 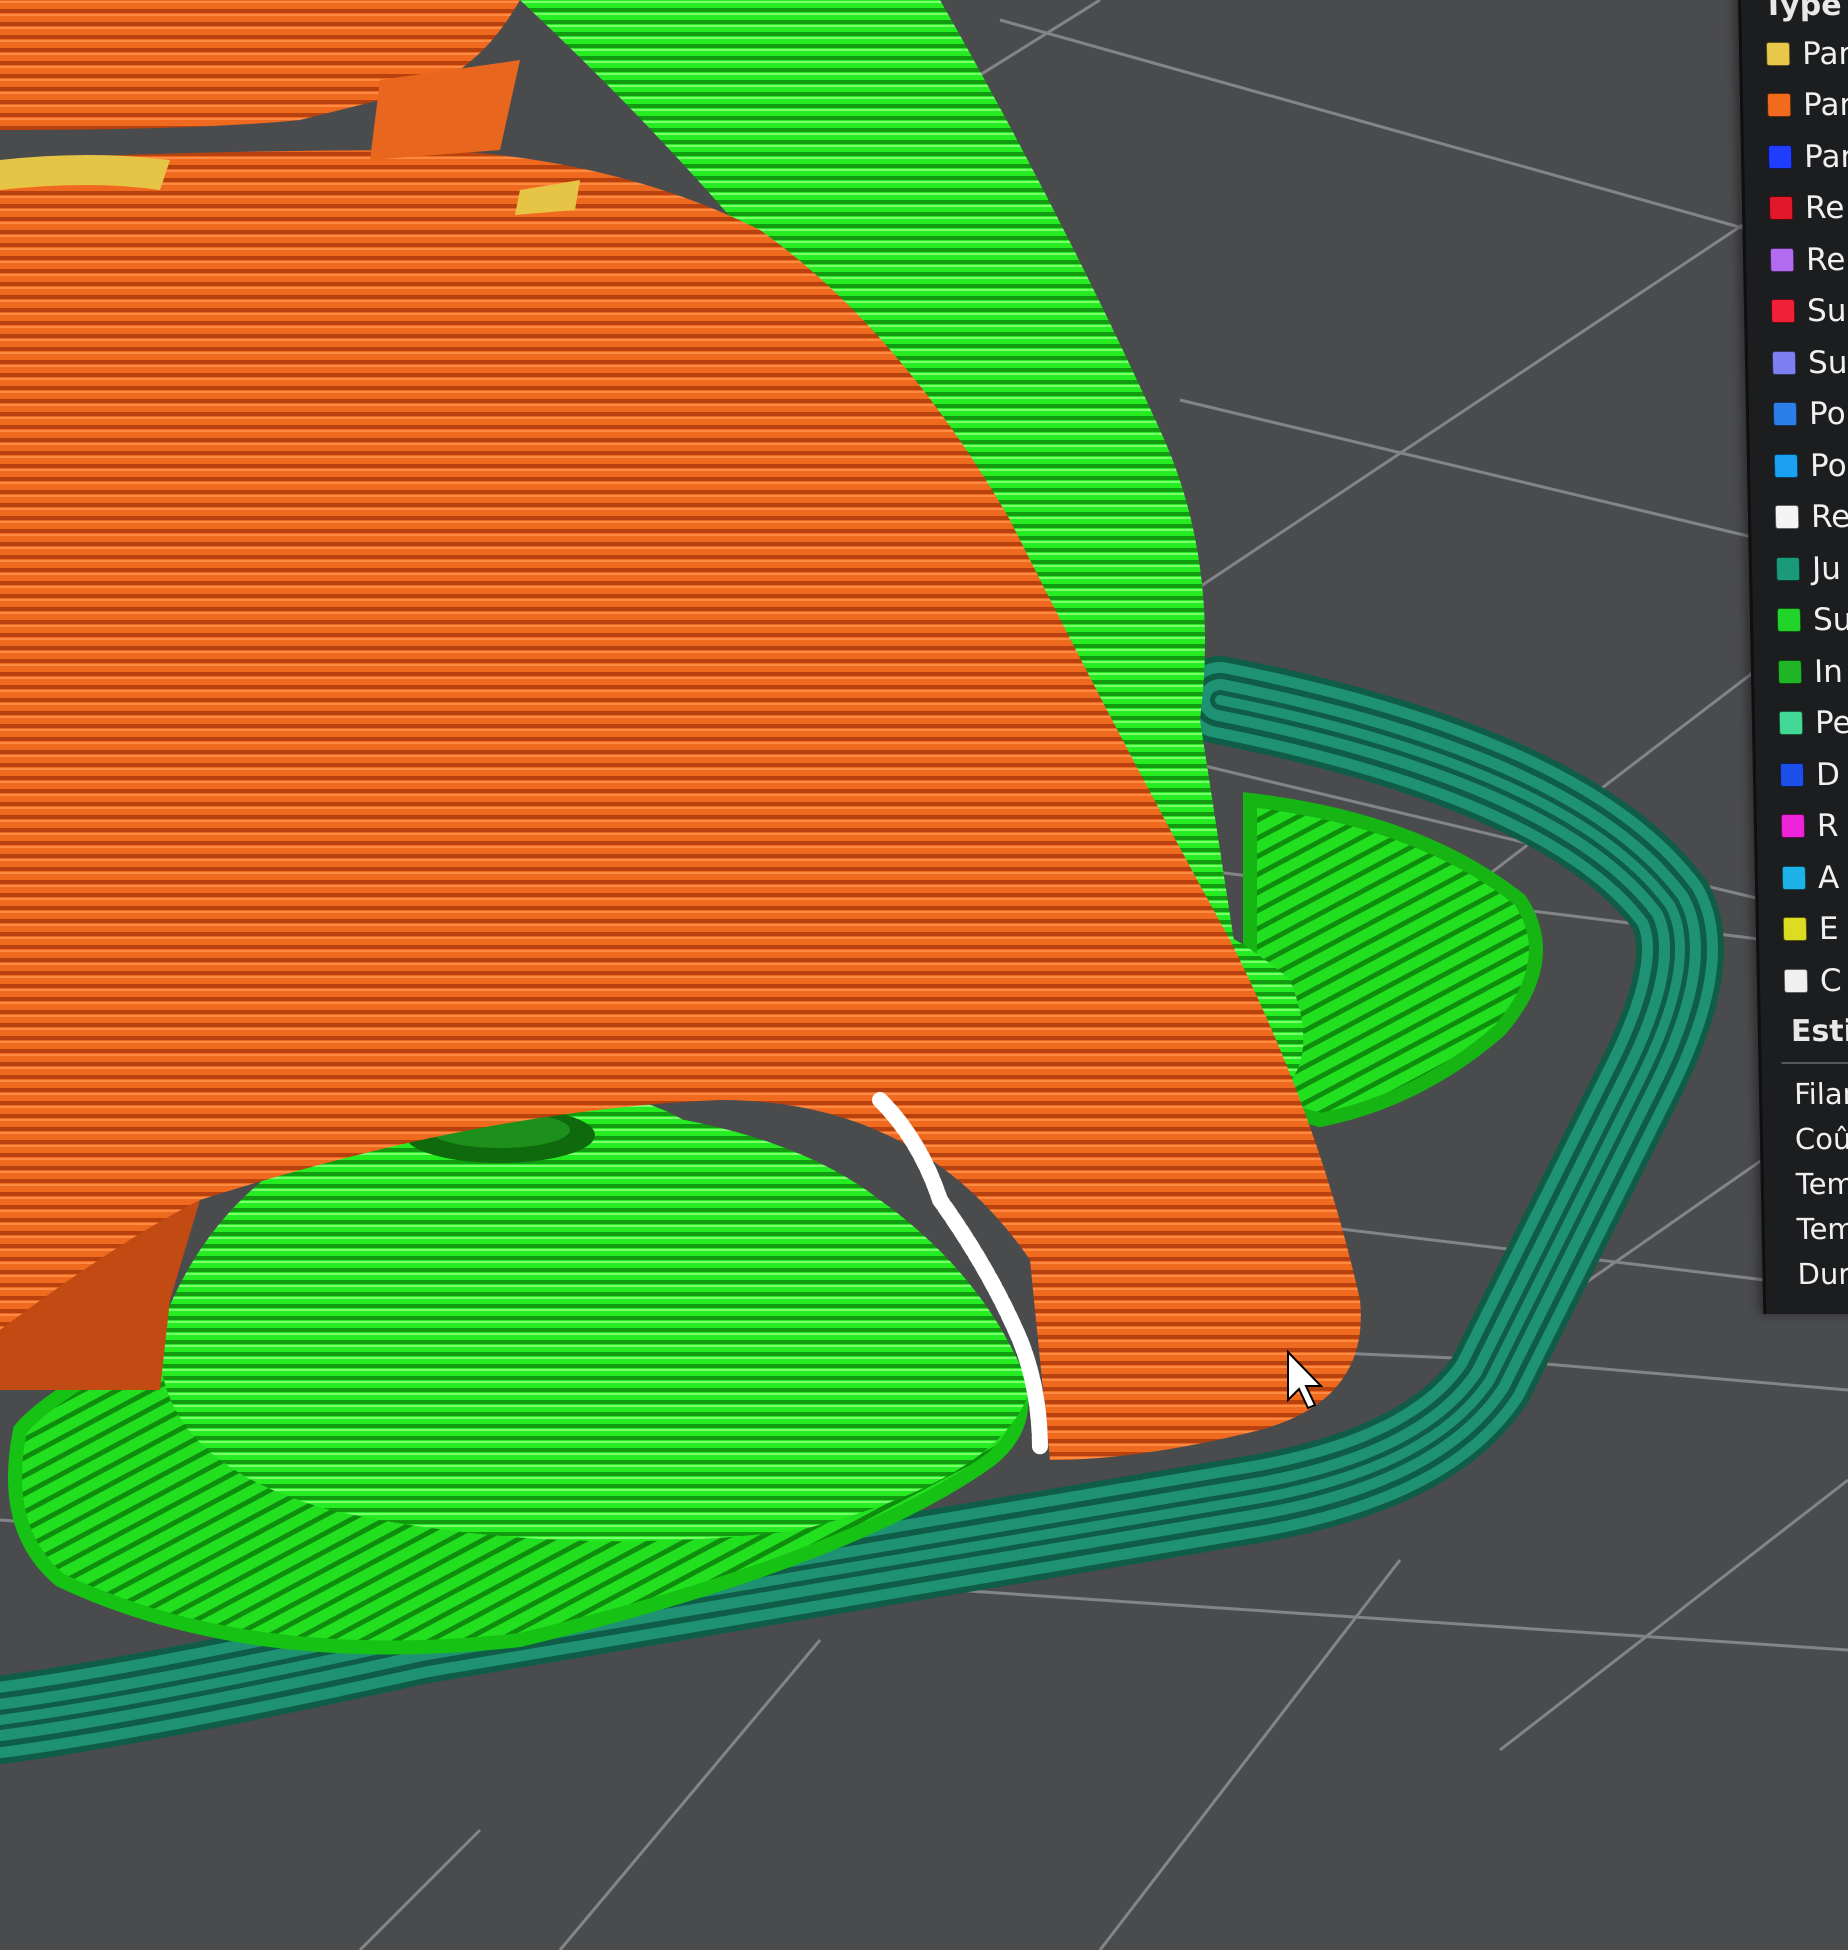 I want to click on estimated-list: Filar Coû Tem Tem Dur, so click(x=1821, y=1184).